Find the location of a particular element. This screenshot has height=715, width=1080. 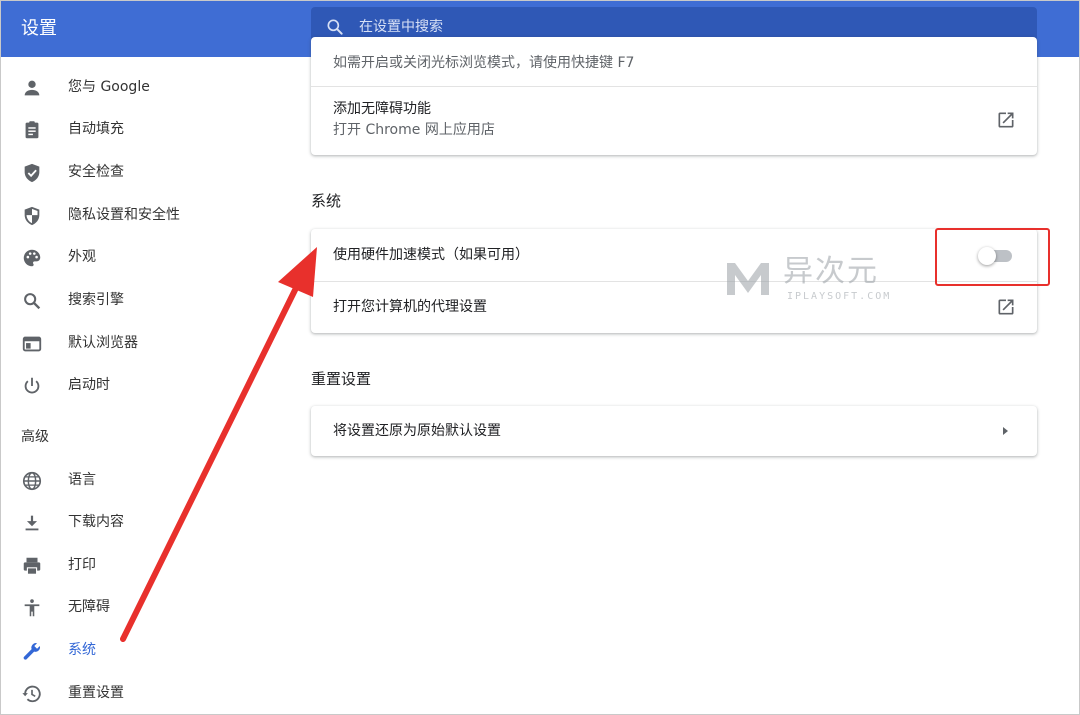

sidebar-item-label: 语言 is located at coordinates (82, 480).